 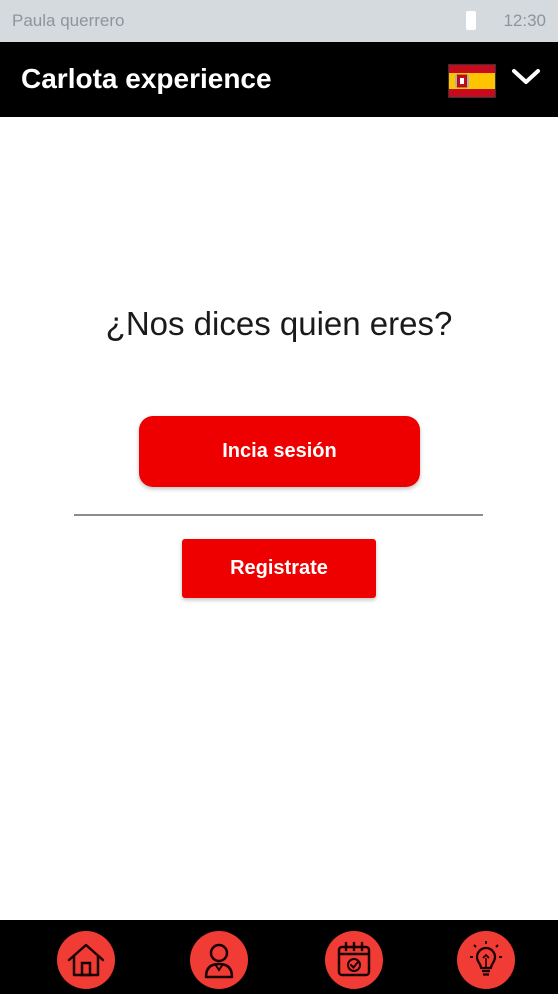 I want to click on divider, so click(x=278, y=515).